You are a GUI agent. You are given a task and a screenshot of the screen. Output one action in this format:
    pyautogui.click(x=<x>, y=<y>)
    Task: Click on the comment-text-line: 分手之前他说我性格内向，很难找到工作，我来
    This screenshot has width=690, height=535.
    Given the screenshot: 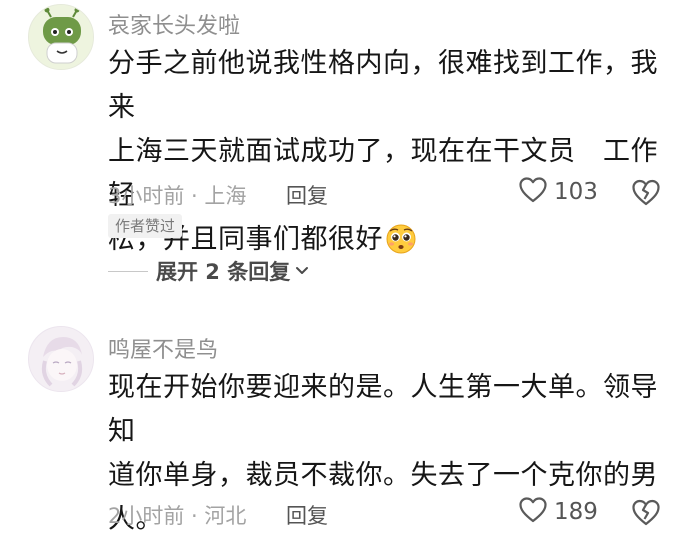 What is the action you would take?
    pyautogui.click(x=383, y=85)
    